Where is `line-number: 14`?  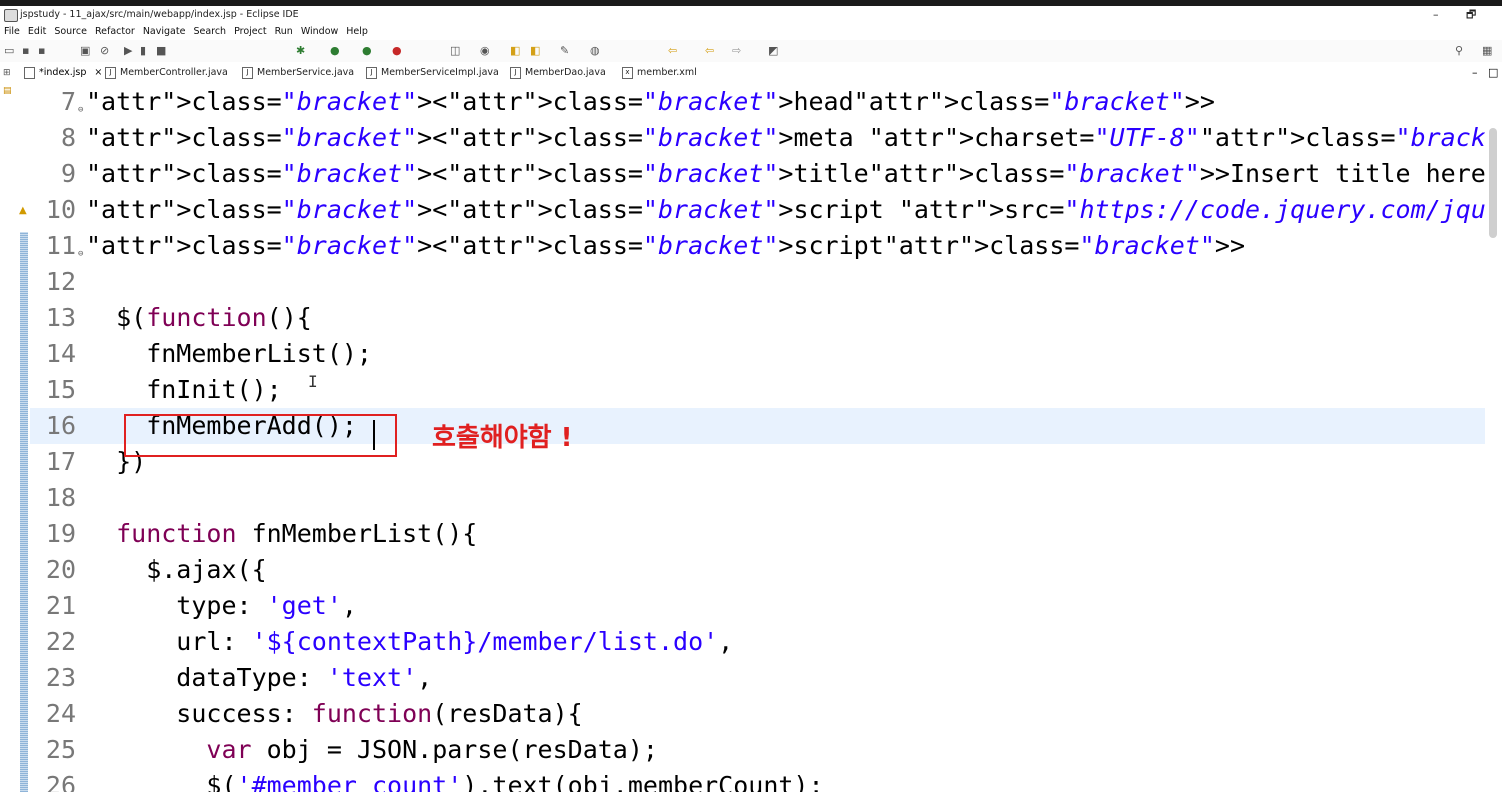 line-number: 14 is located at coordinates (60, 353).